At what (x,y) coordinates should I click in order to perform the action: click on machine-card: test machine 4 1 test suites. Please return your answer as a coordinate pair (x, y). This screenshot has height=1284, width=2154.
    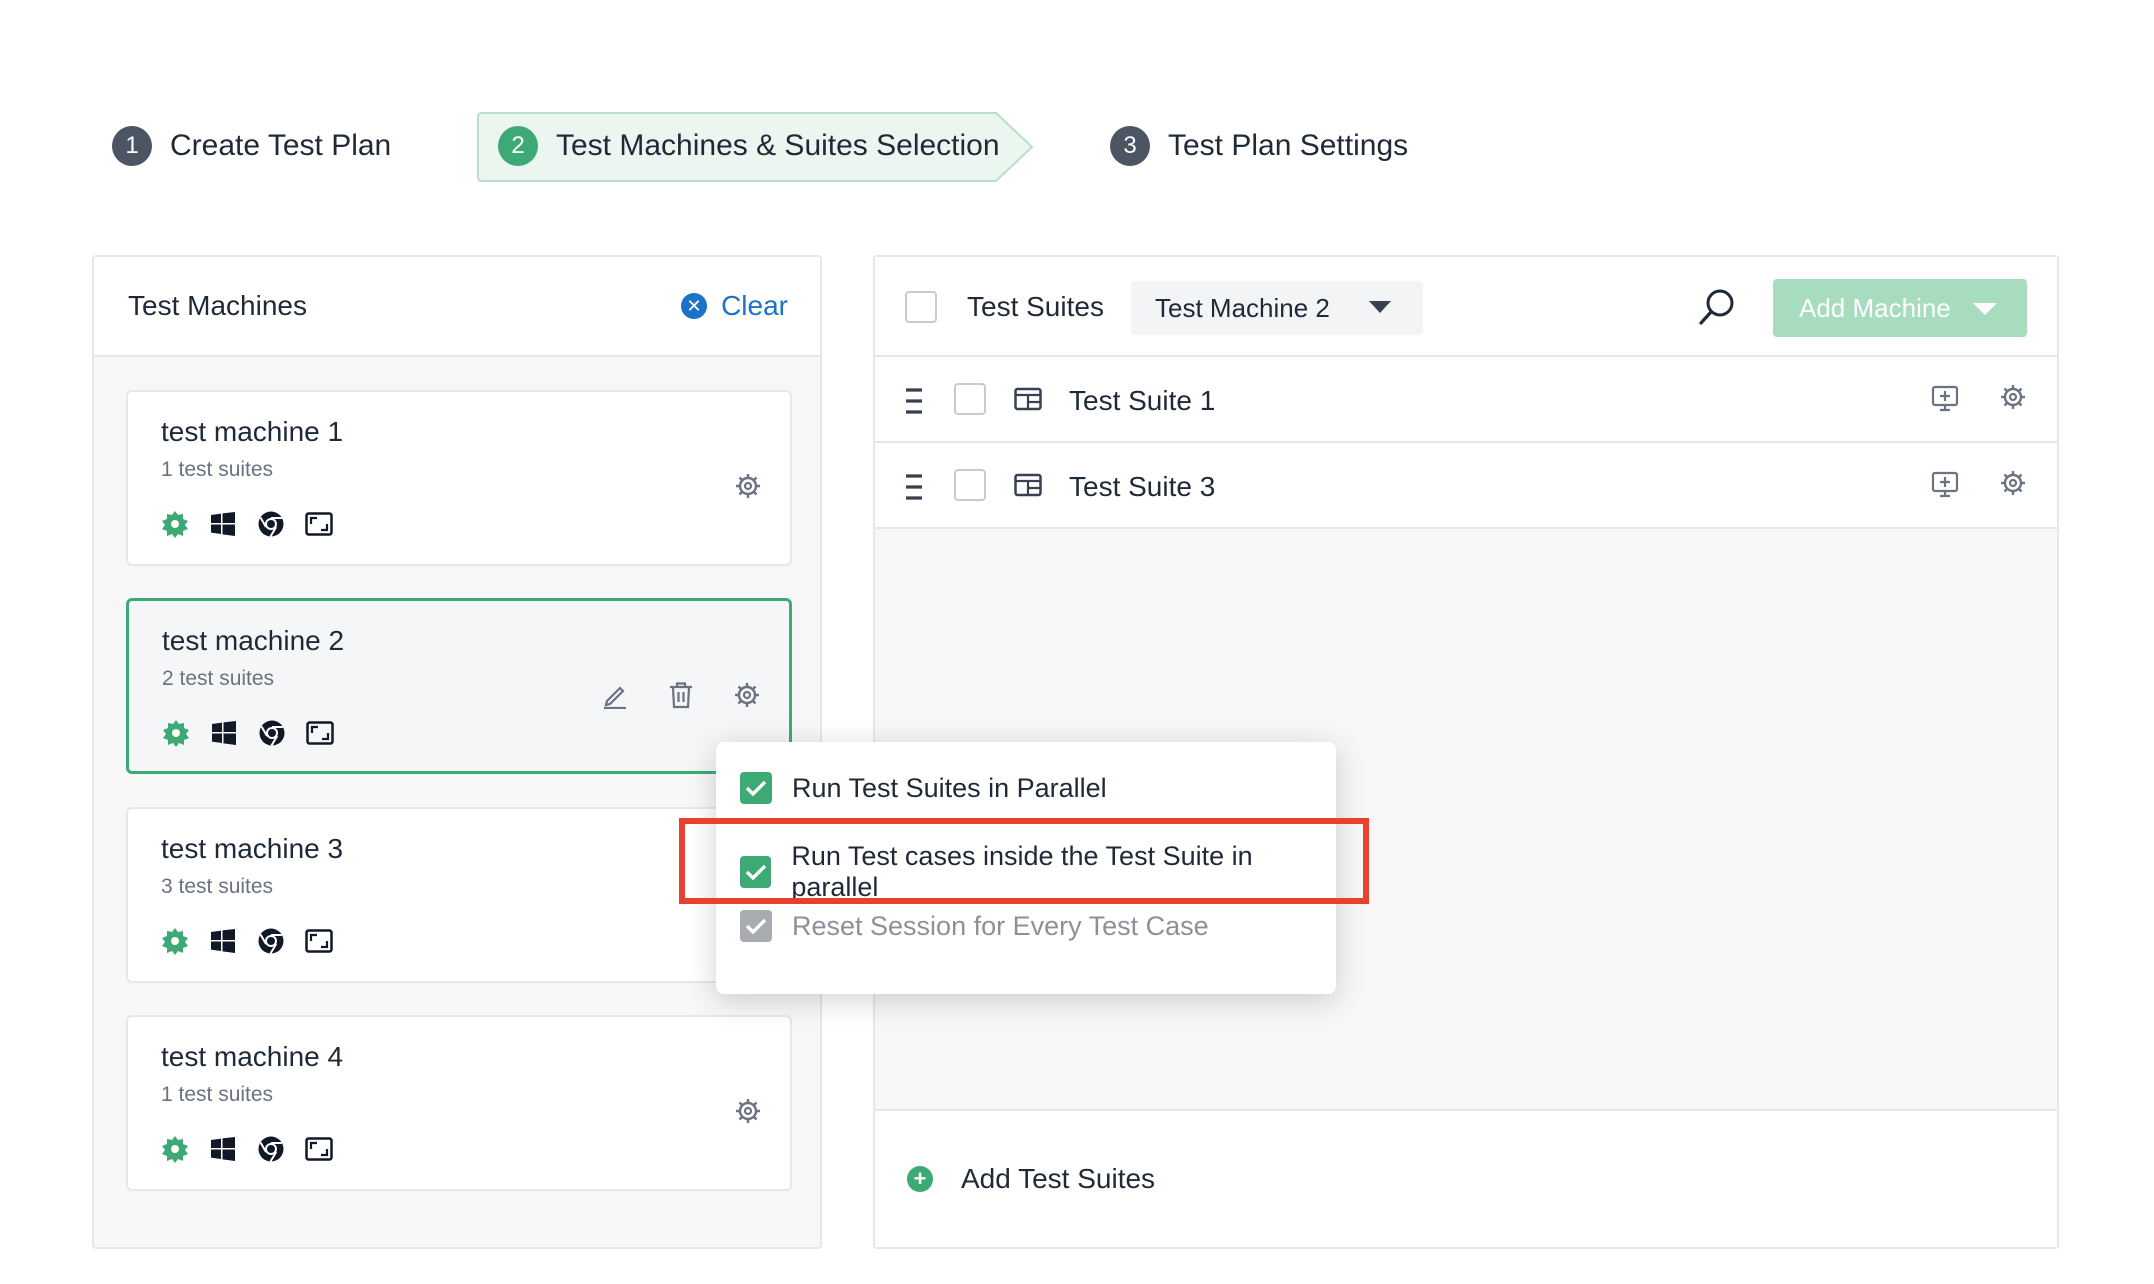
    Looking at the image, I should click on (459, 1103).